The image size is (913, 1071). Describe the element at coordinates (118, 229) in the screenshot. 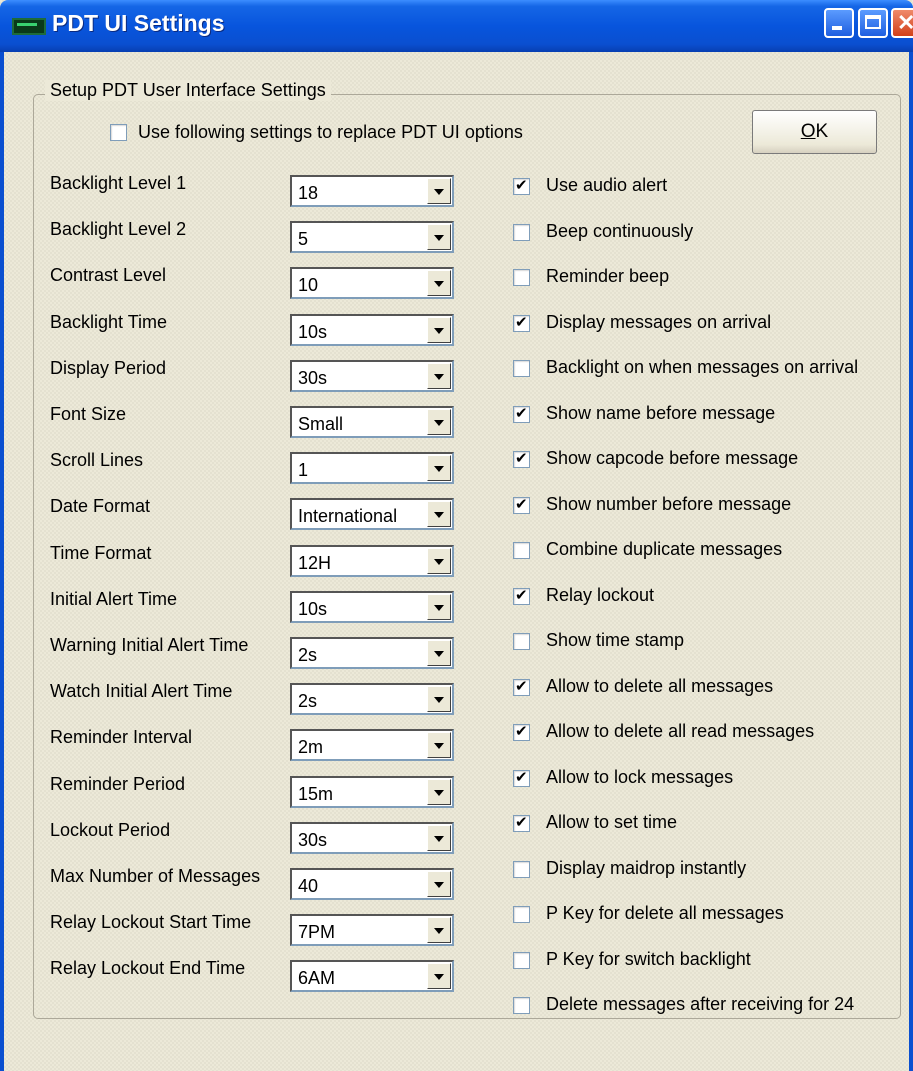

I see `setting-label: Backlight Level 2` at that location.